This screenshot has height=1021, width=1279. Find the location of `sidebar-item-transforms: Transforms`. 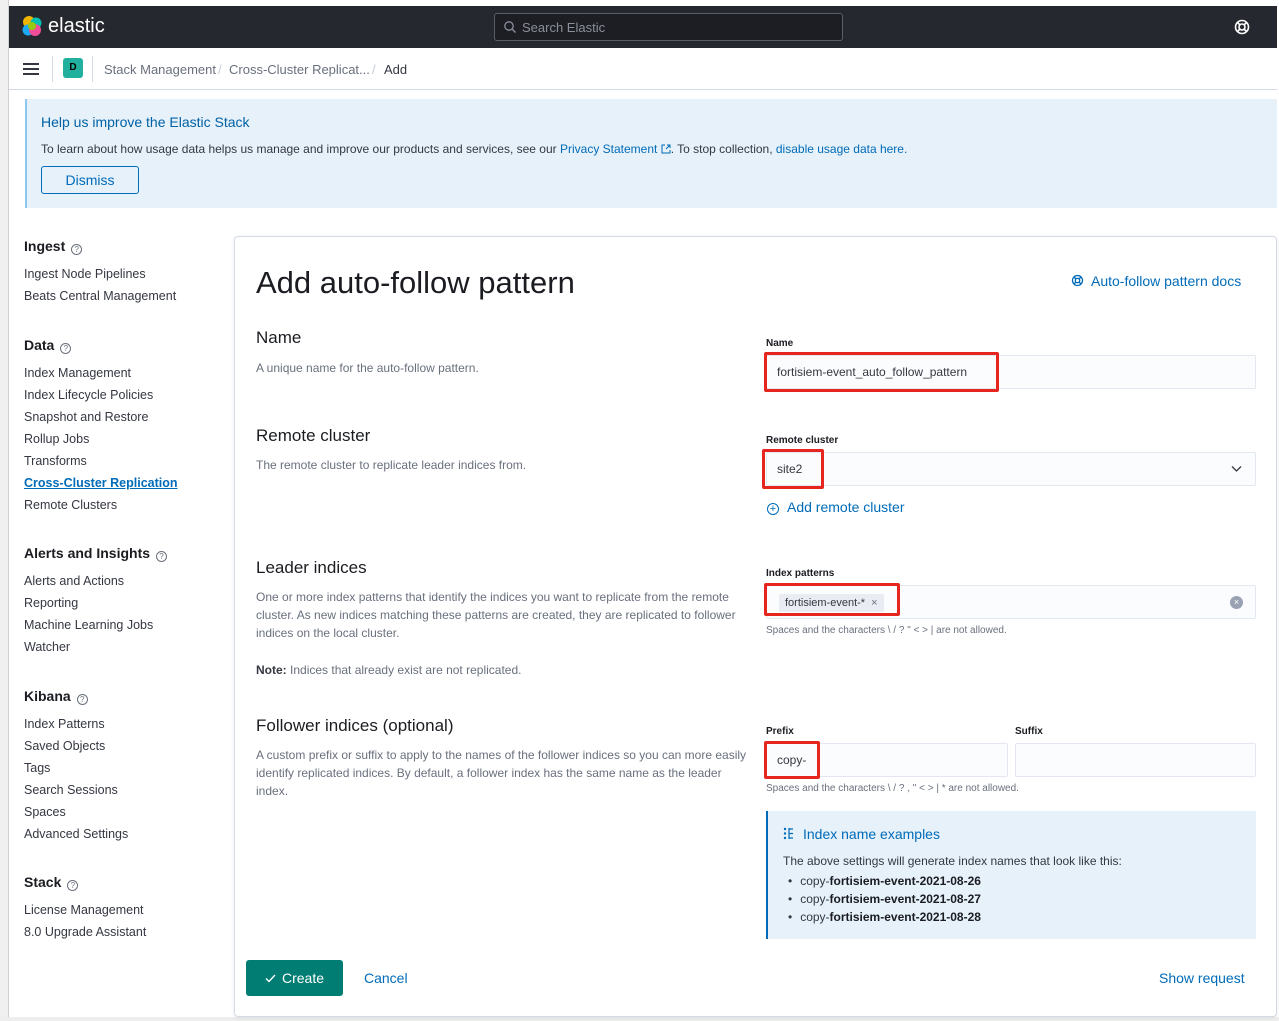

sidebar-item-transforms: Transforms is located at coordinates (101, 461).